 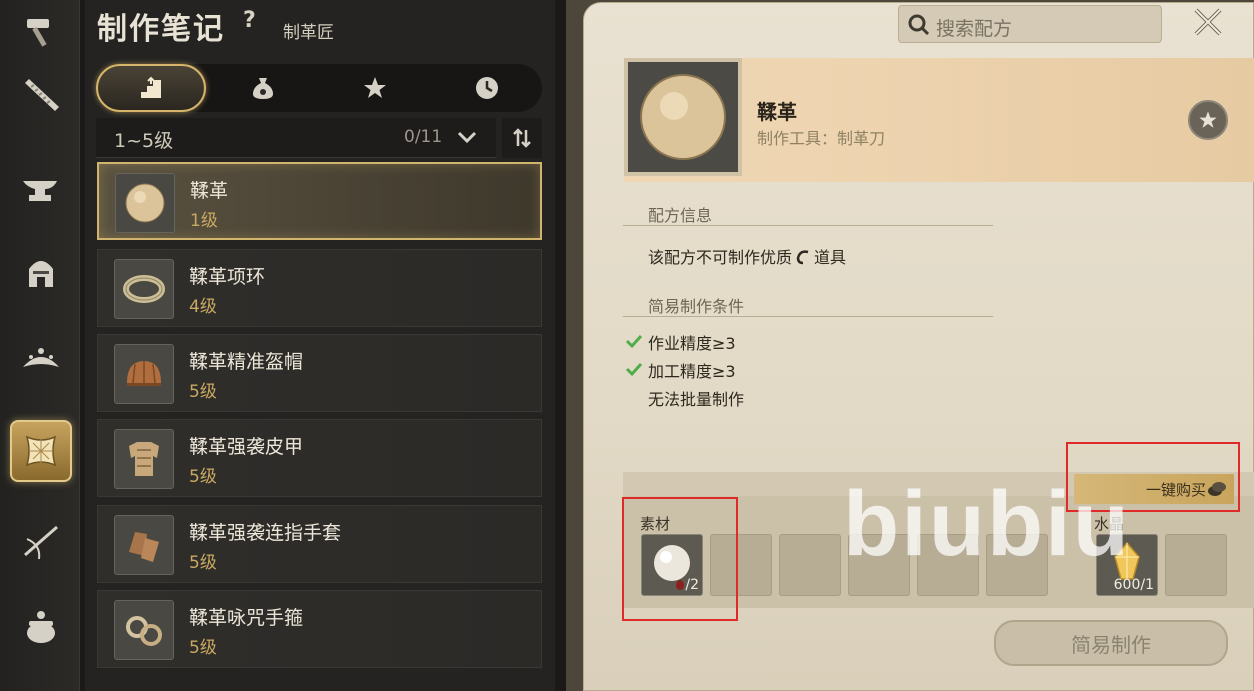 I want to click on helmet-icon, so click(x=41, y=274).